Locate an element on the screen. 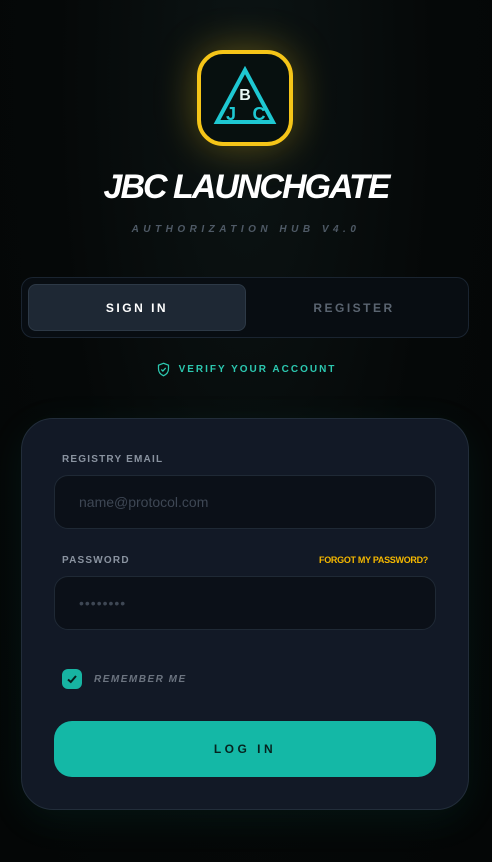 This screenshot has height=862, width=492. svg-text: C is located at coordinates (259, 114).